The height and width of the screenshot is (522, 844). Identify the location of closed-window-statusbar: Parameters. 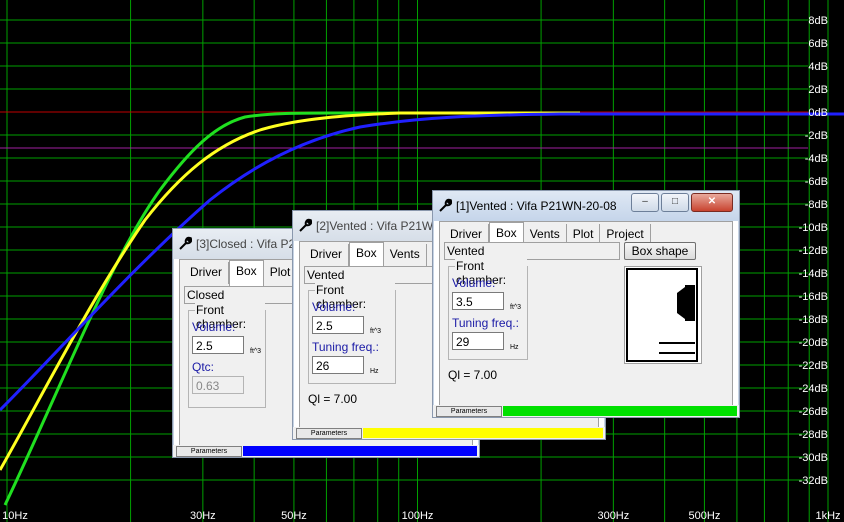
(326, 451).